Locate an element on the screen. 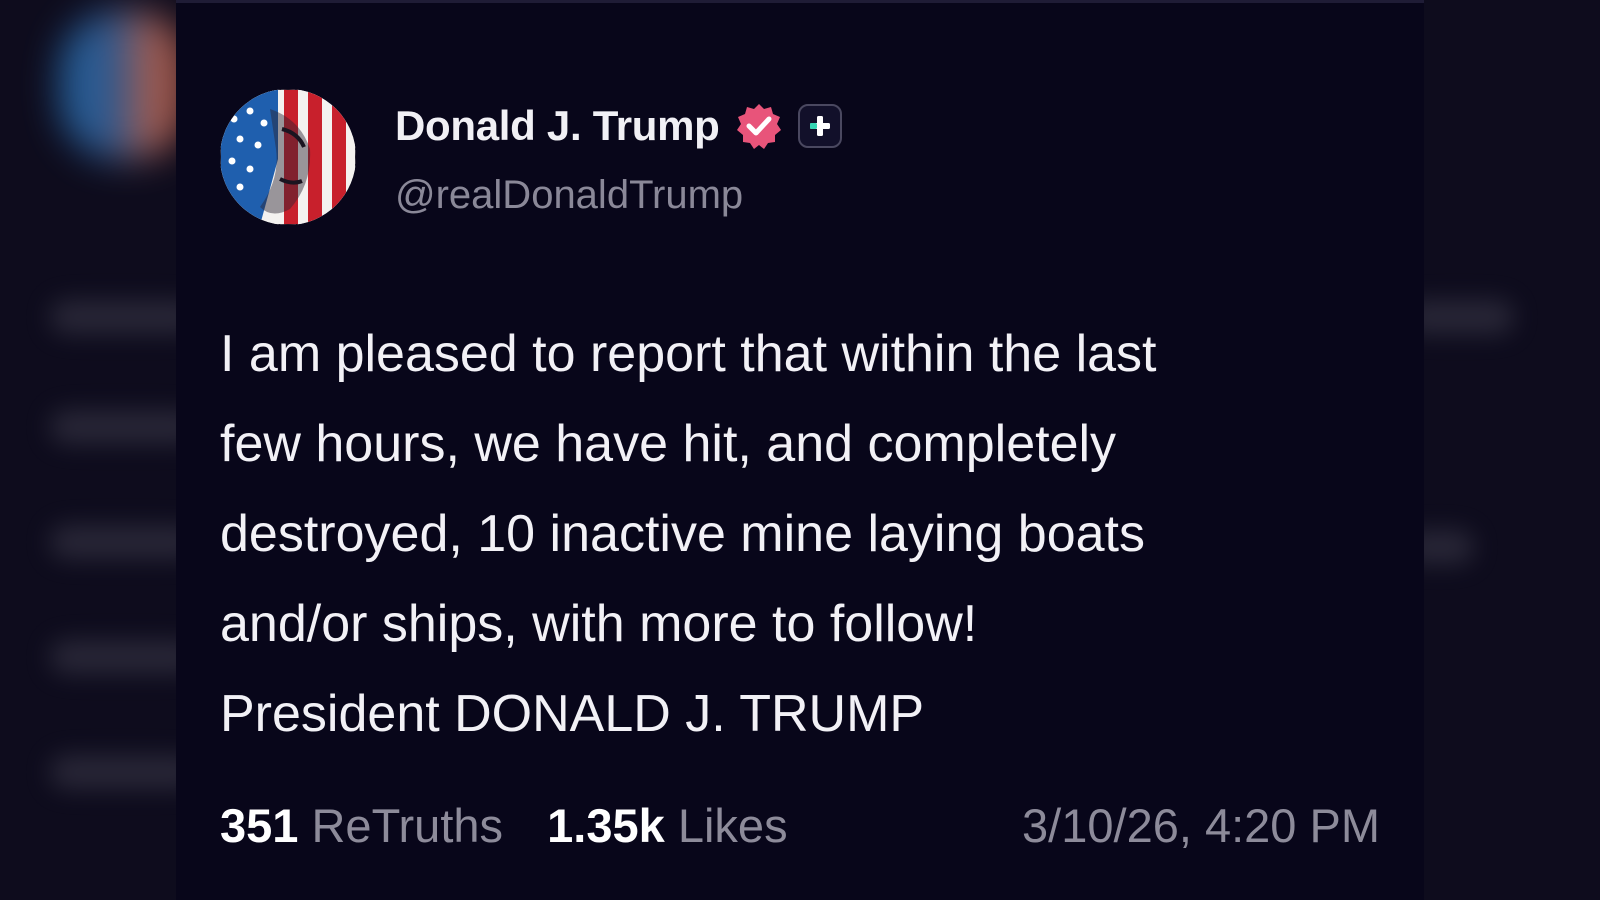  avatar is located at coordinates (288, 157).